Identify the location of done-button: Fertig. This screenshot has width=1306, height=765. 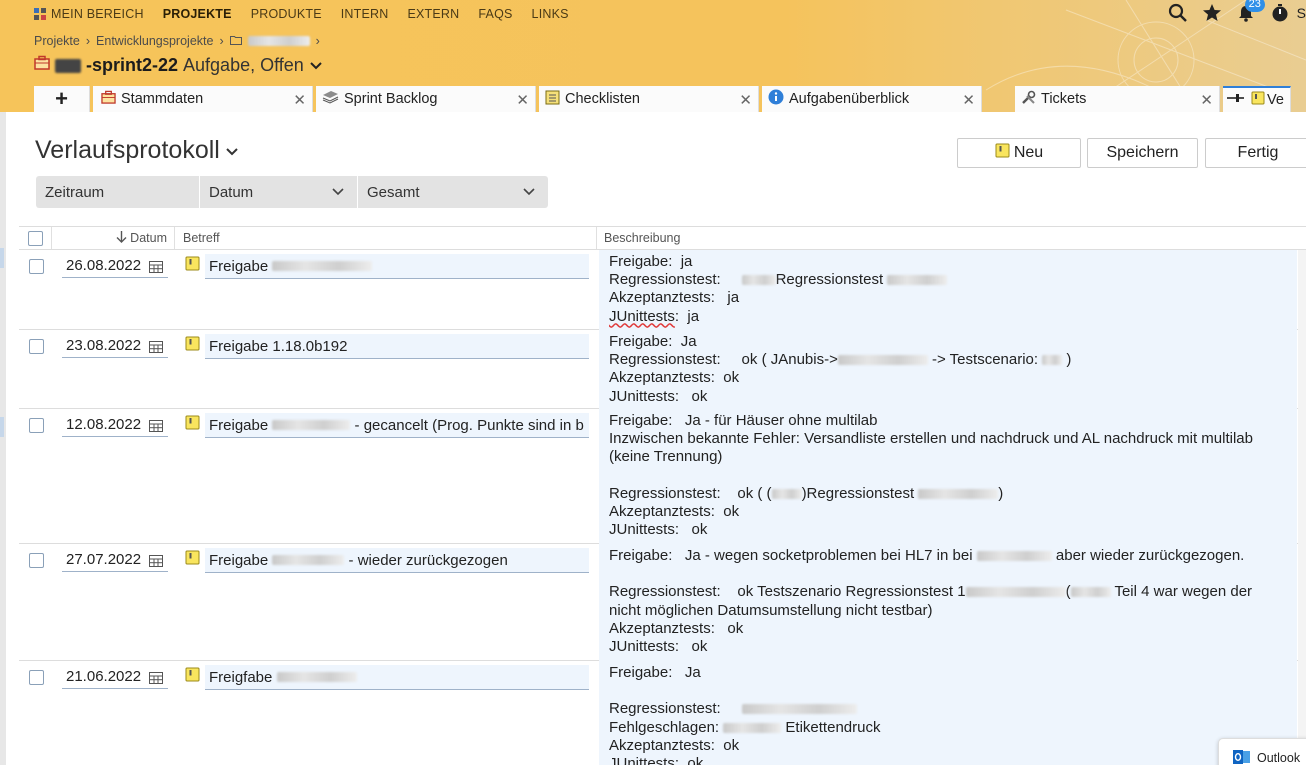
(1255, 153).